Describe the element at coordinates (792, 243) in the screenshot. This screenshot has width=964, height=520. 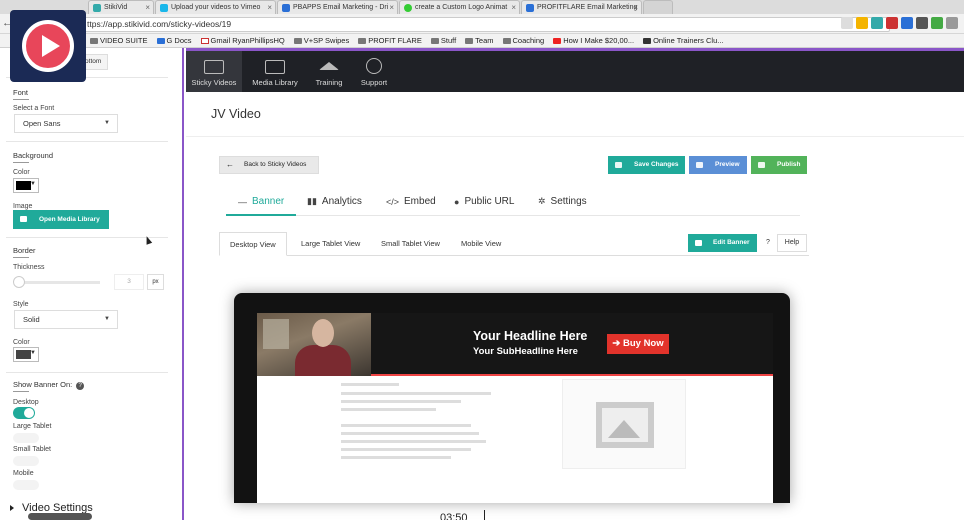
I see `help-button: Help` at that location.